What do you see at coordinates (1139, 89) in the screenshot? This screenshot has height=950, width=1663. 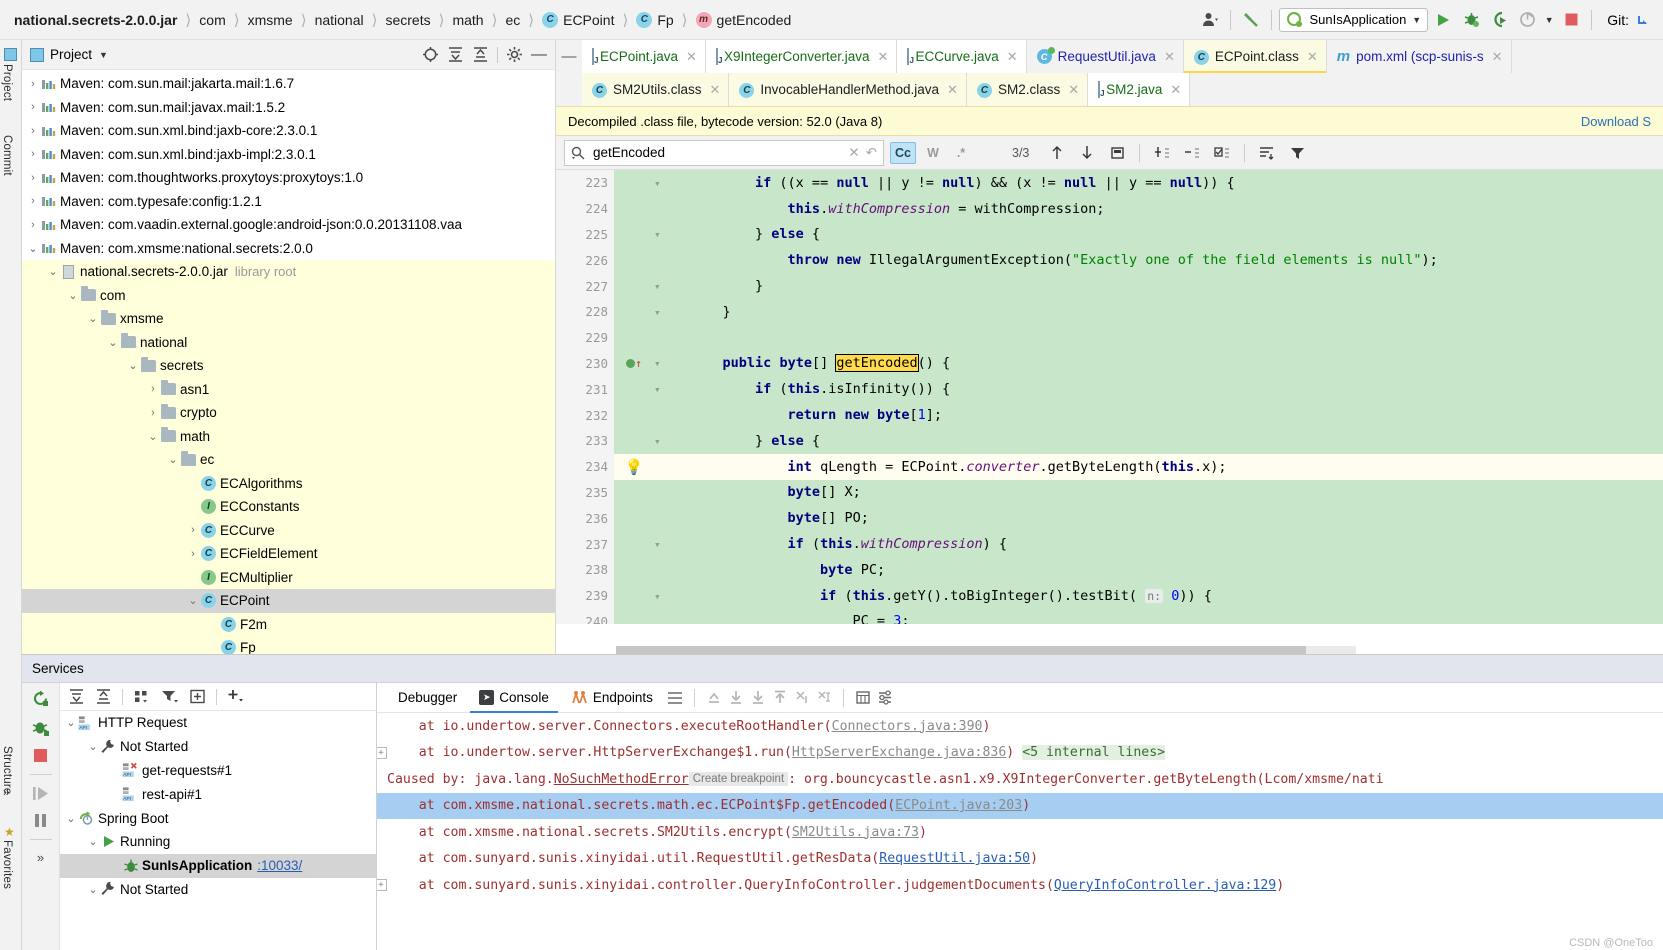 I see `editor-tab: SM2.java ✕` at bounding box center [1139, 89].